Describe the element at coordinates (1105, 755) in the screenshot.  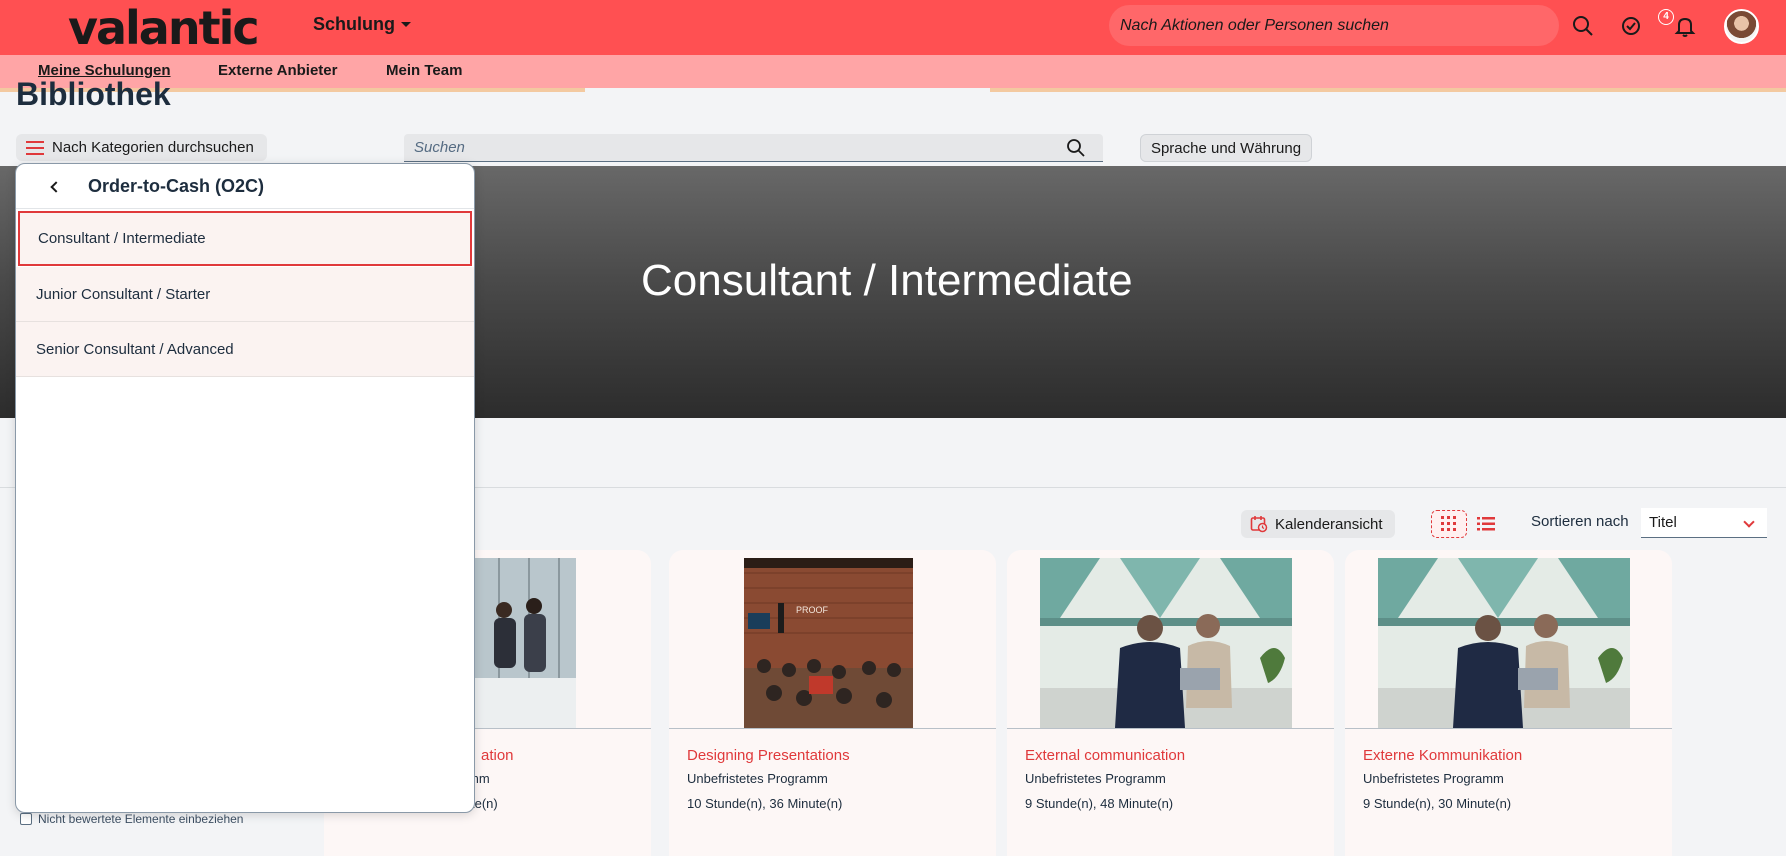
I see `card-title: External communication` at that location.